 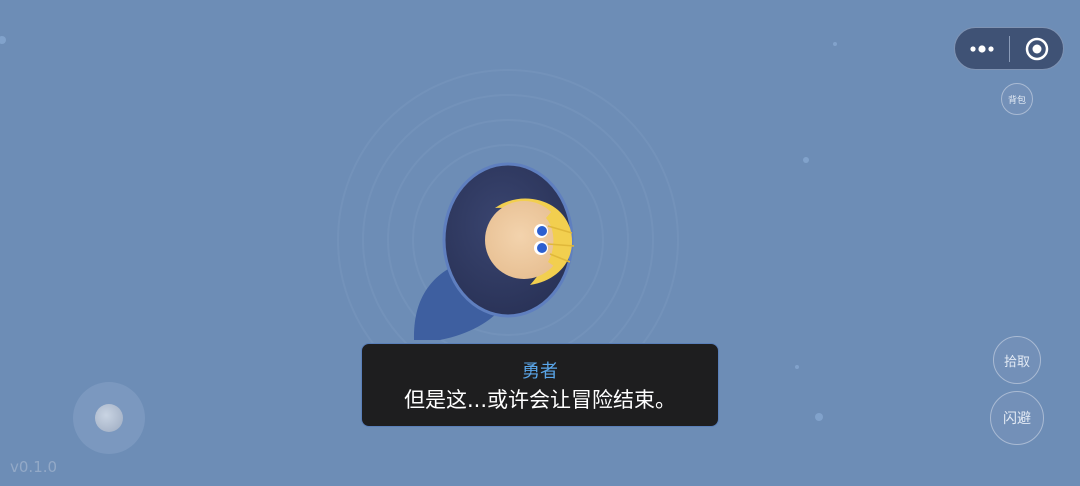 I want to click on dialog-box: 勇者 但是这...或许会让冒险结束。, so click(x=540, y=385).